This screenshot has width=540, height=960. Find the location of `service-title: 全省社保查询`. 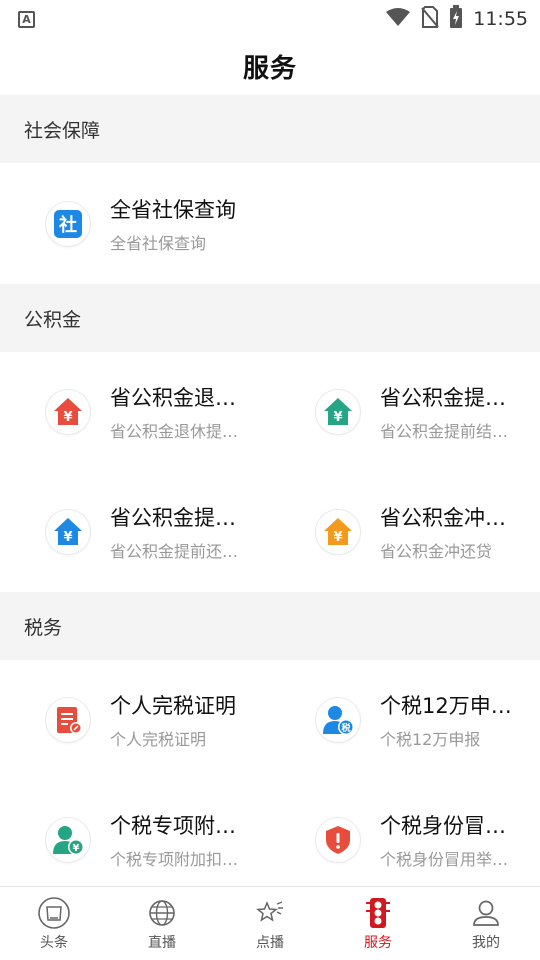

service-title: 全省社保查询 is located at coordinates (173, 209).